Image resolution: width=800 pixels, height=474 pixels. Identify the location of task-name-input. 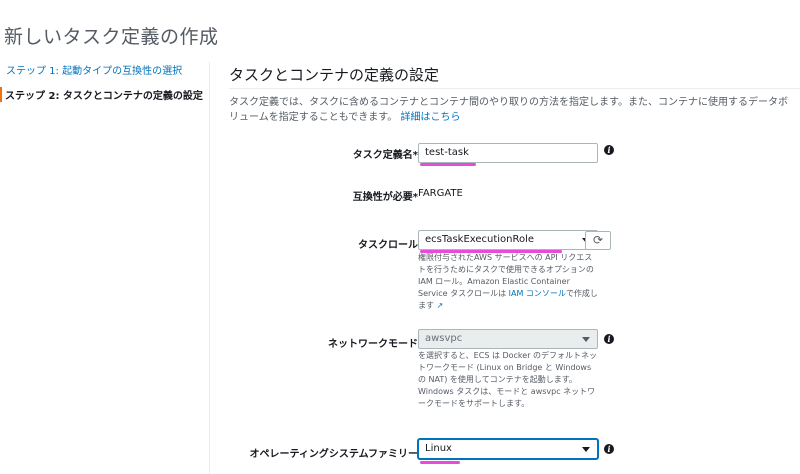
(508, 152).